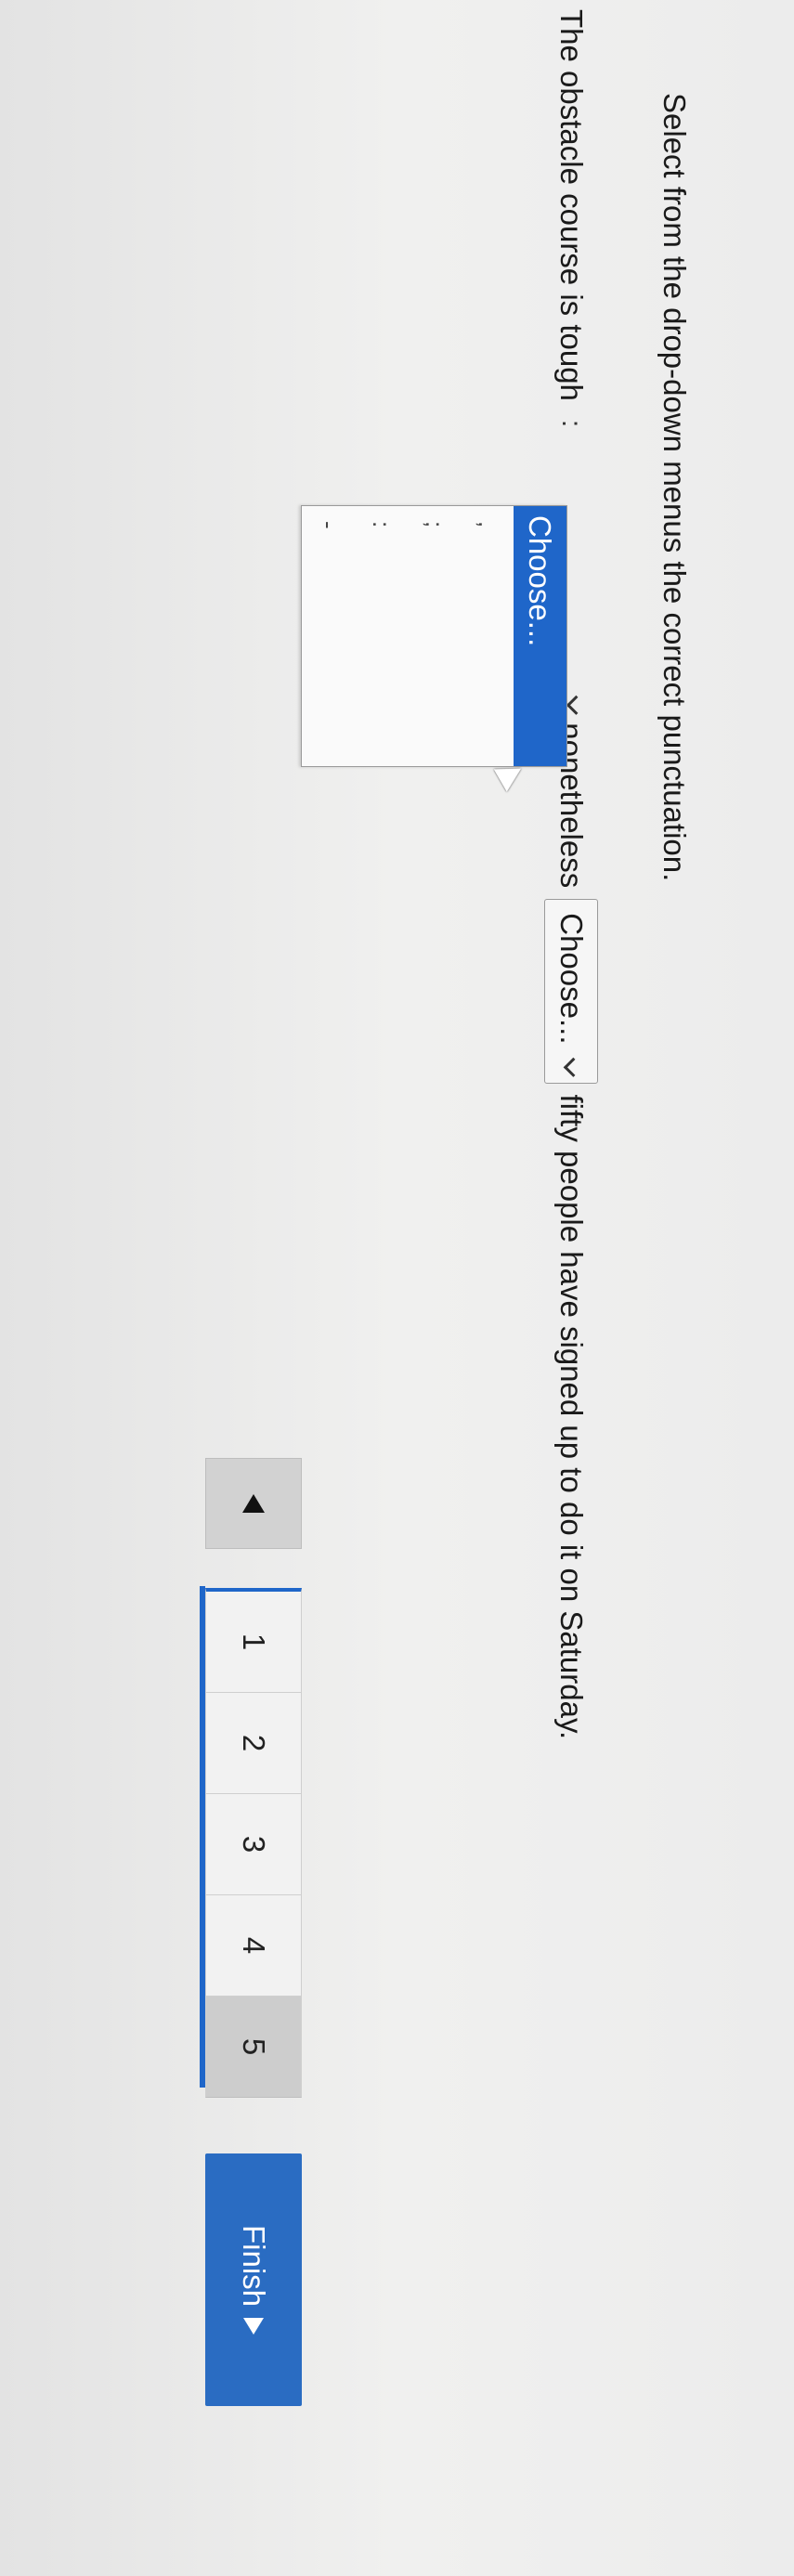 The height and width of the screenshot is (2576, 794). I want to click on triangle-right-icon, so click(254, 2326).